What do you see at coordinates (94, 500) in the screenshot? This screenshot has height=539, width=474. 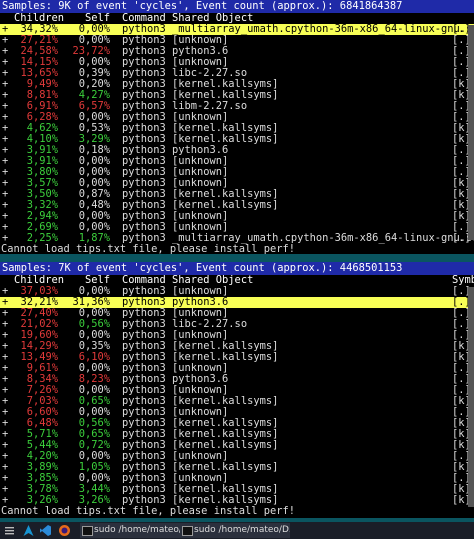 I see `self-percent: 3,26%` at bounding box center [94, 500].